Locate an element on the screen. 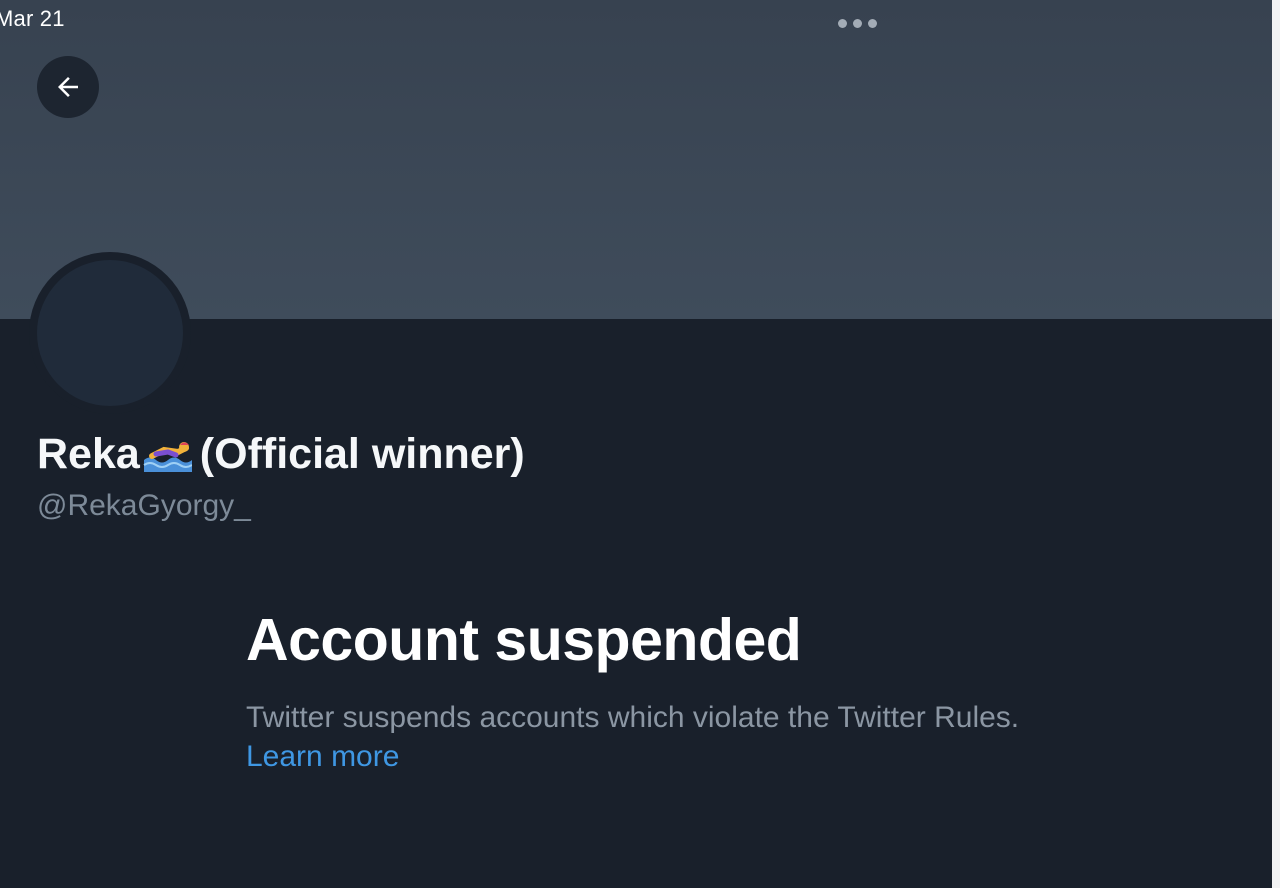 This screenshot has width=1280, height=888. avatar is located at coordinates (110, 333).